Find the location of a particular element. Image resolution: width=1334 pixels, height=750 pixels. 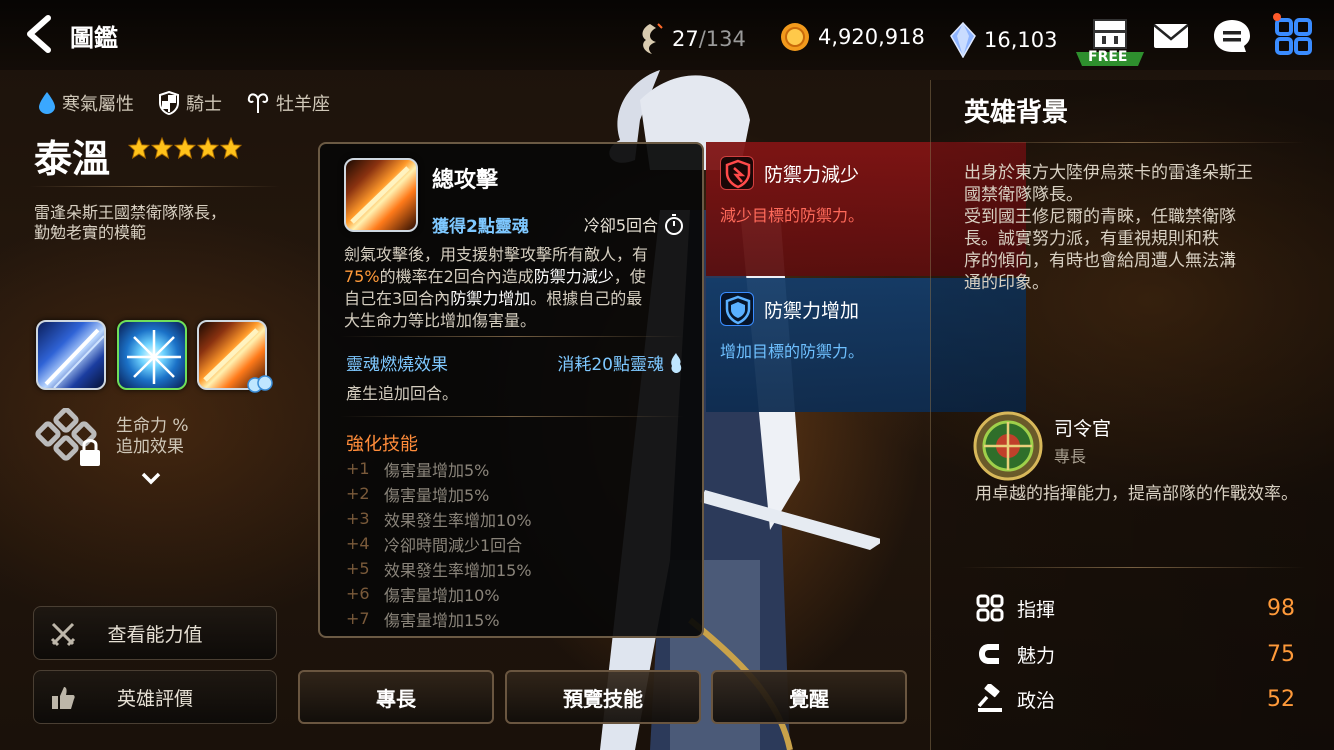

crystal-amount: 16,103 is located at coordinates (1021, 40).